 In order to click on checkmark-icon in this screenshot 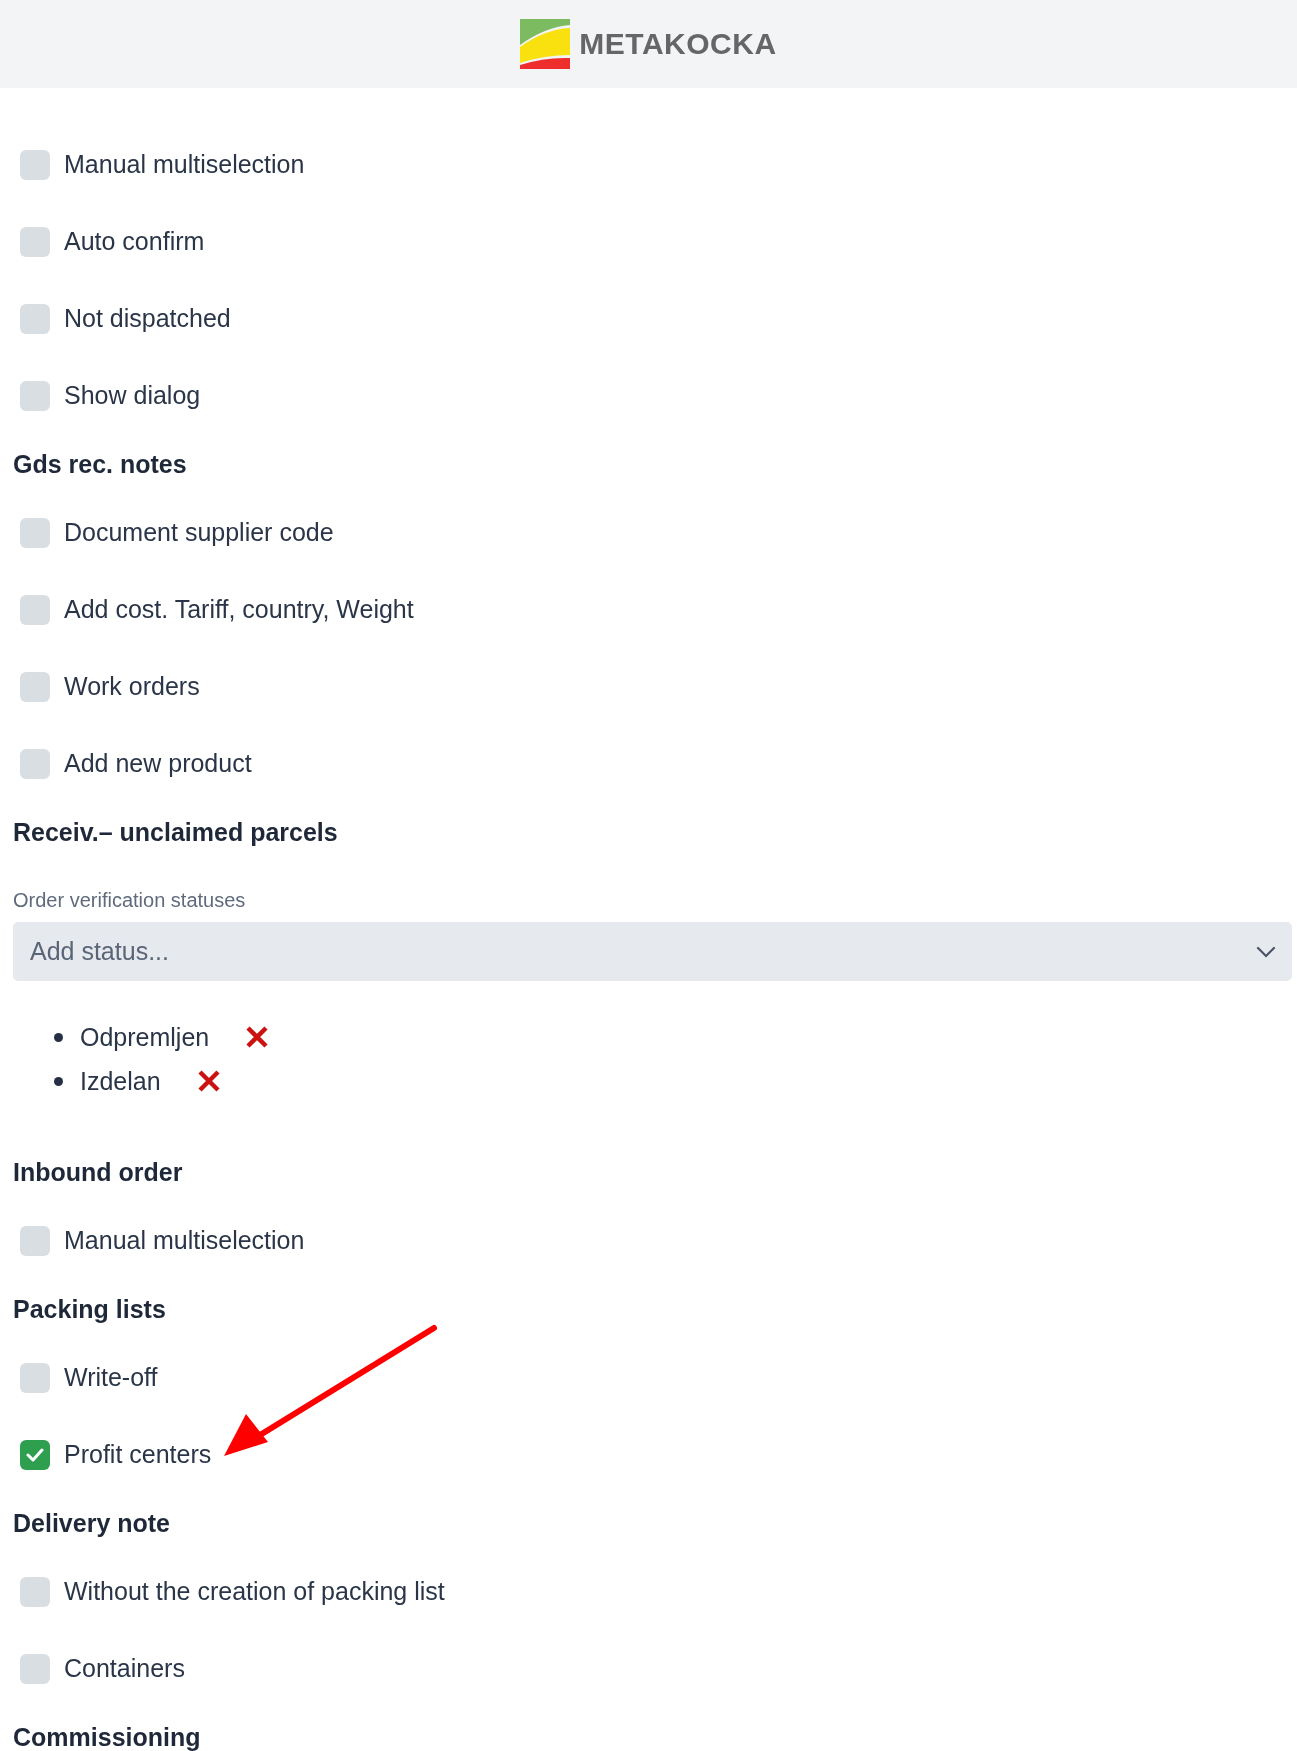, I will do `click(35, 1454)`.